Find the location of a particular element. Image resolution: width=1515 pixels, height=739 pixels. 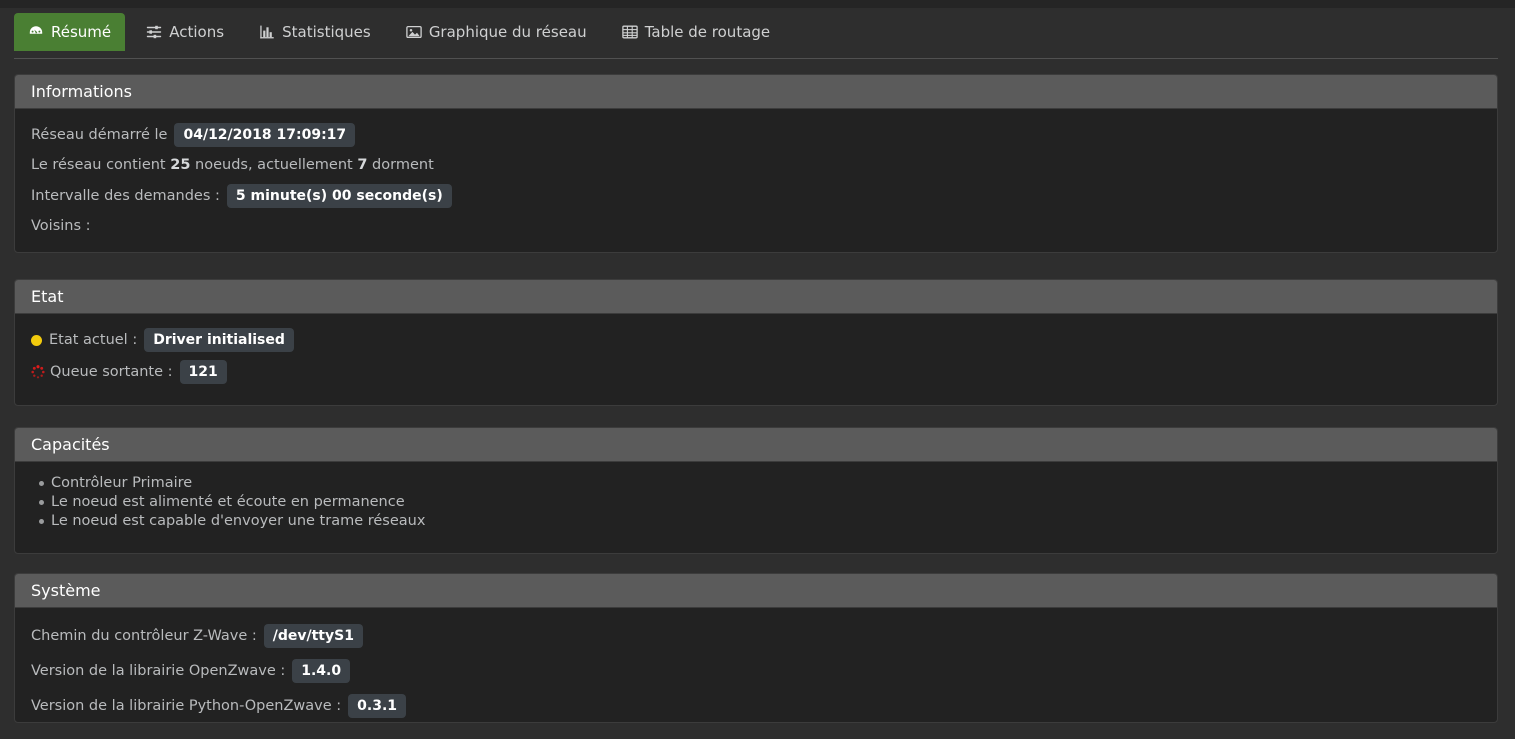

openzwave-version-value: 1.4.0 is located at coordinates (321, 671).